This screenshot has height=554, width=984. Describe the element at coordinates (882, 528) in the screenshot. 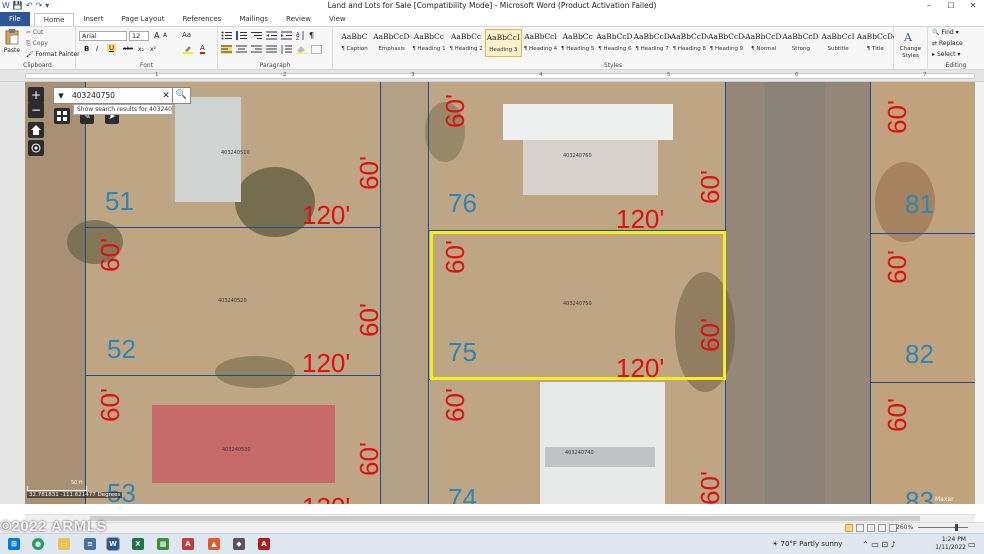

I see `outline-view-icon` at that location.